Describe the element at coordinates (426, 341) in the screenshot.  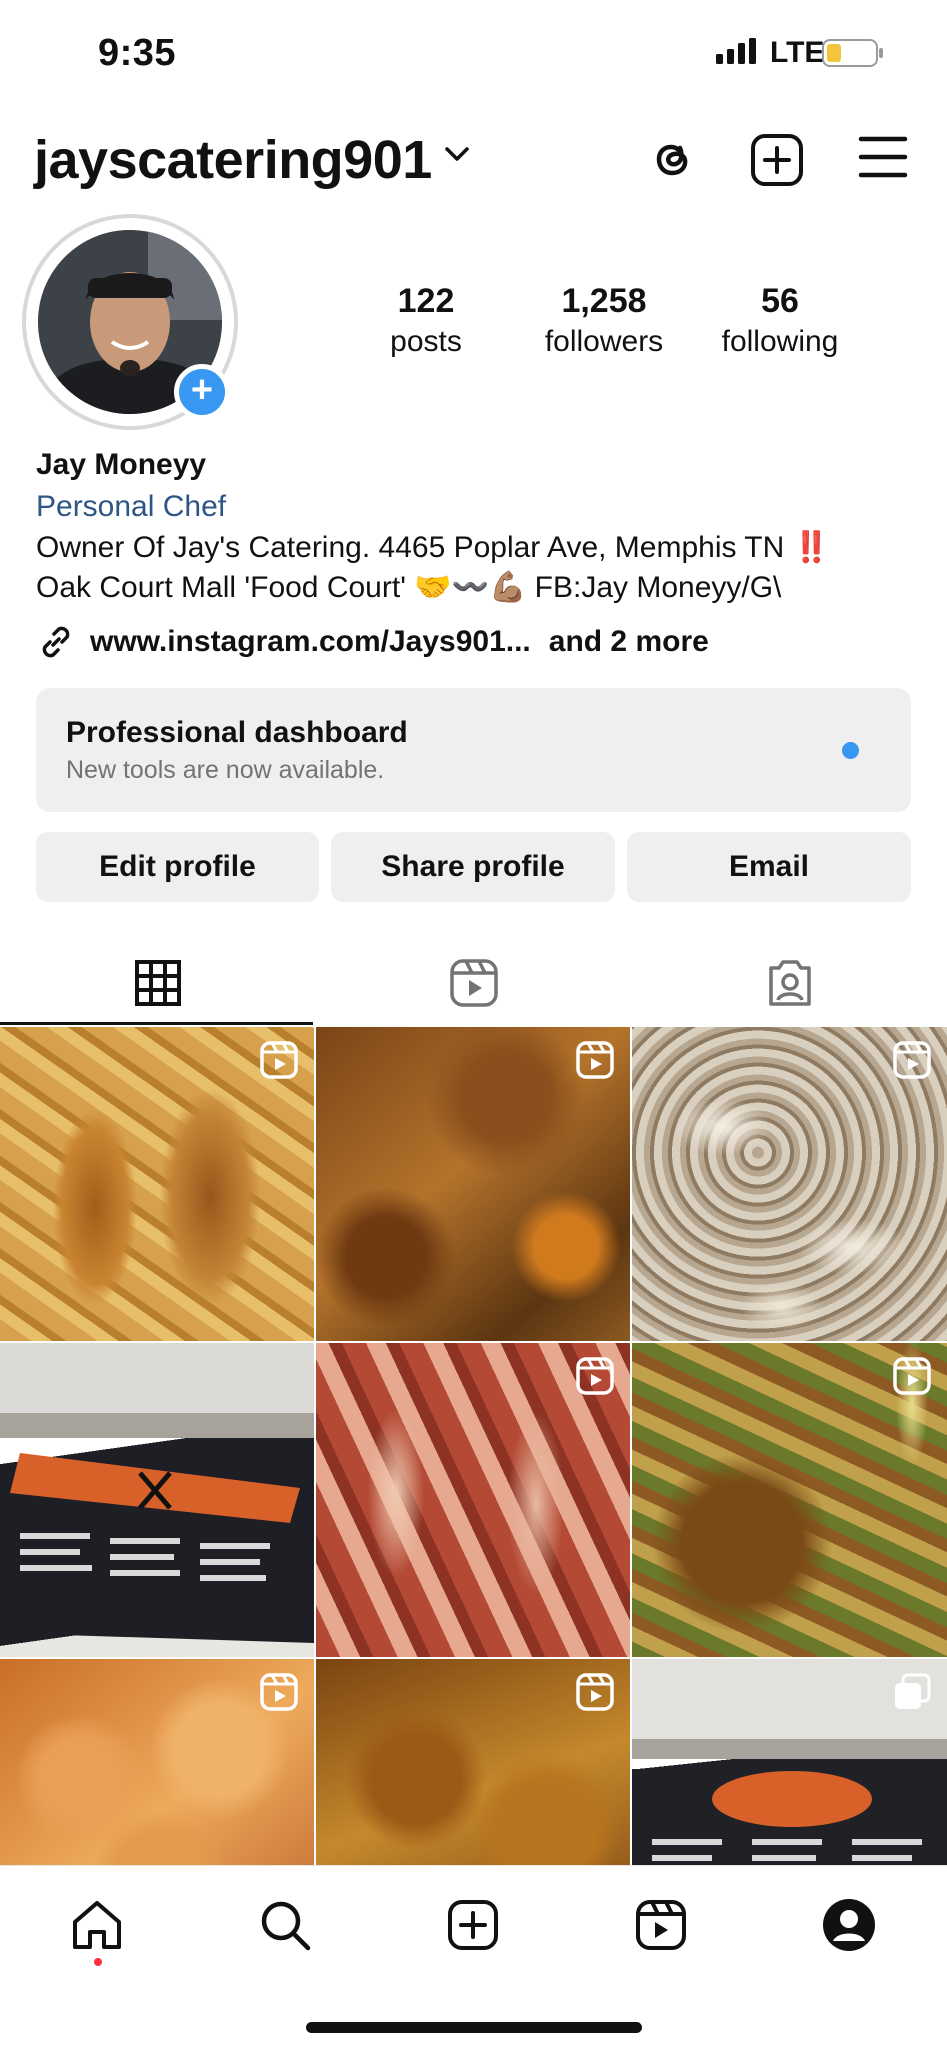
I see `stat-label: posts` at that location.